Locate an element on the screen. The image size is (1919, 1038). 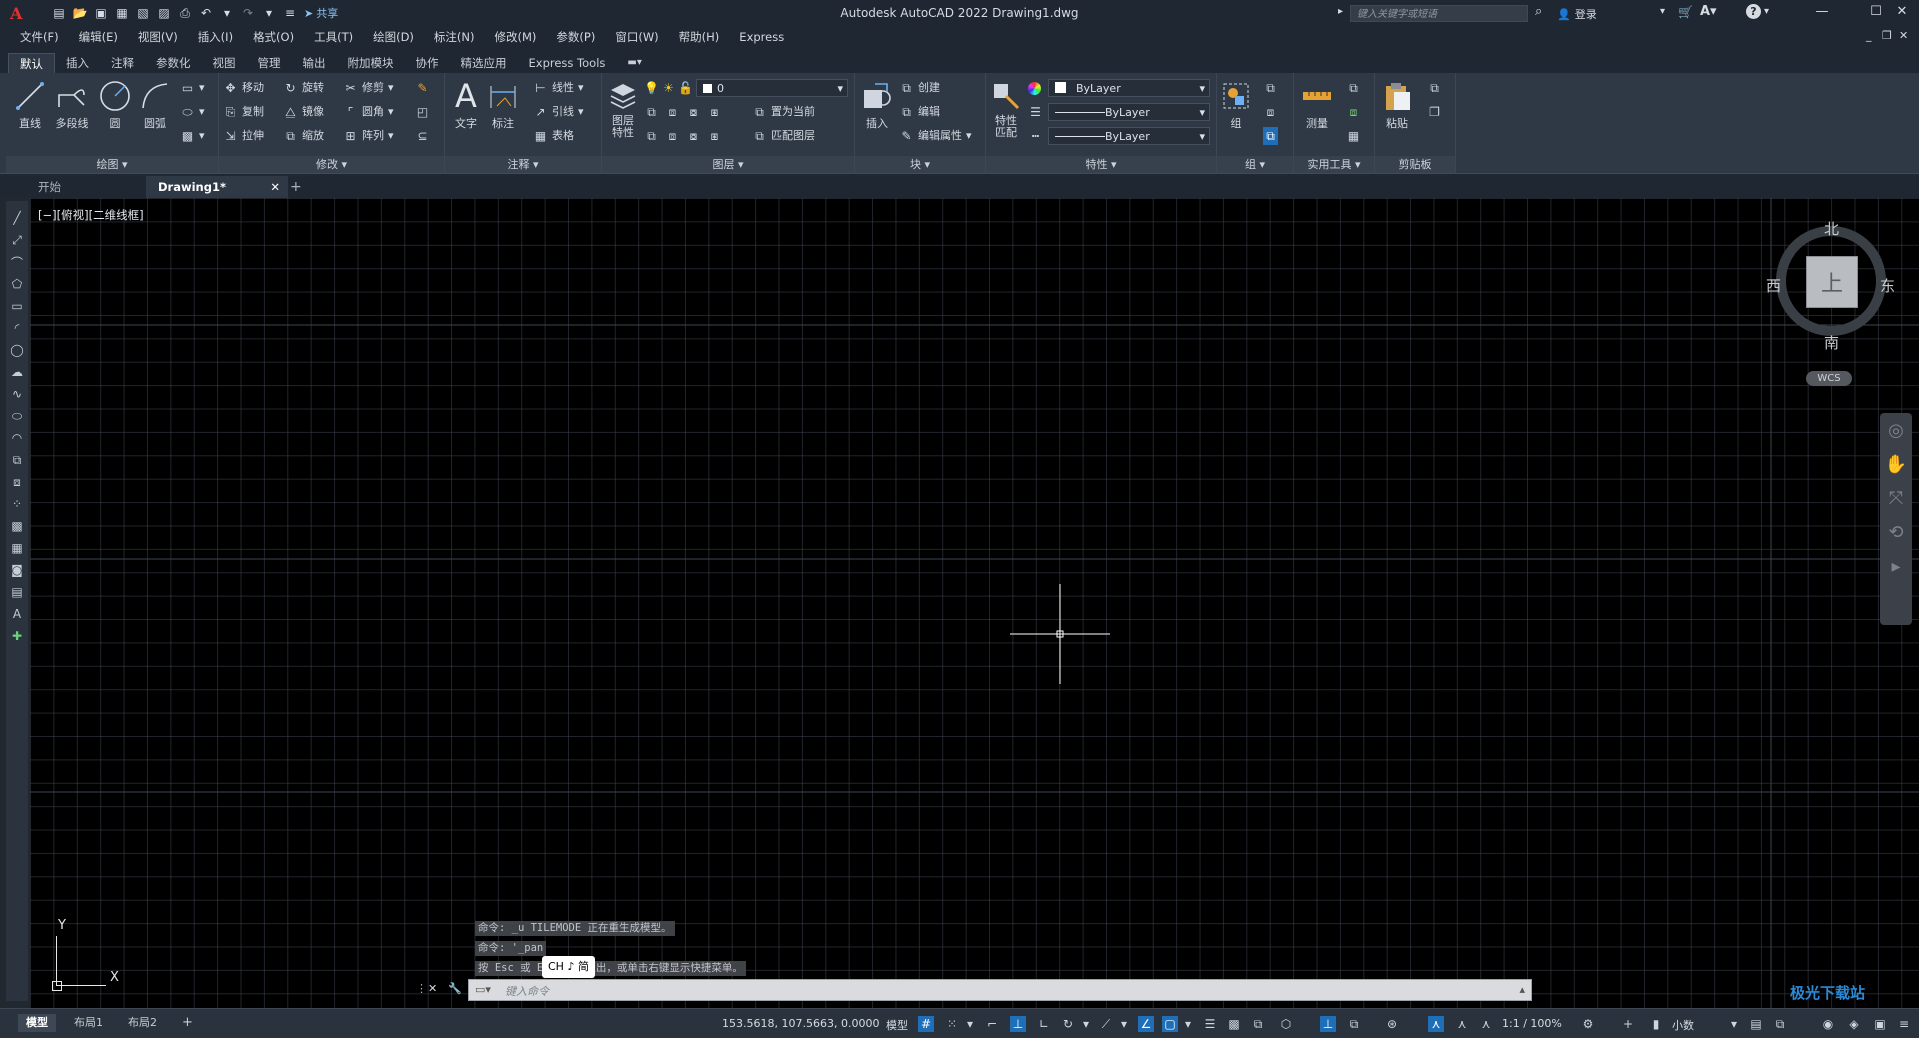
lineweight-dropdown: ByLayer ▾ is located at coordinates (1129, 112).